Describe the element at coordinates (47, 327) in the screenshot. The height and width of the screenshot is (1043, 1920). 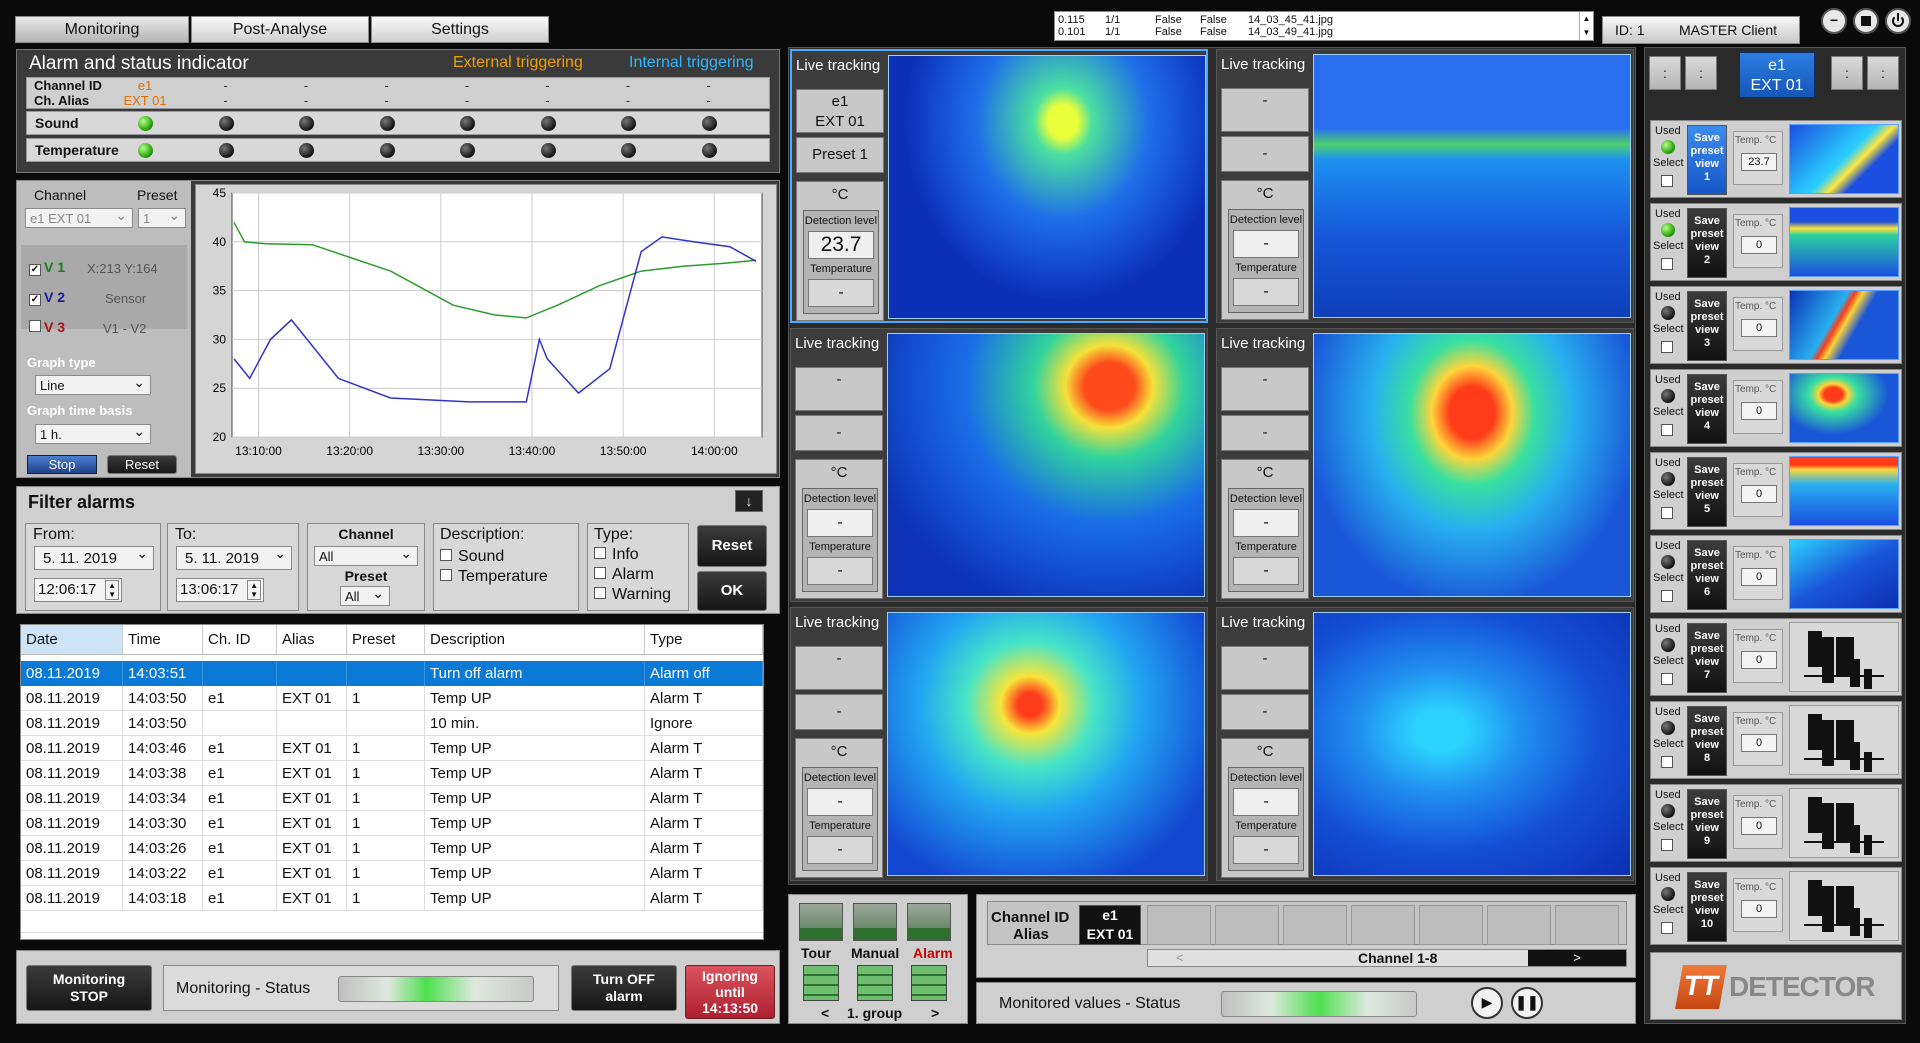
I see `v3-toggle: V 3` at that location.